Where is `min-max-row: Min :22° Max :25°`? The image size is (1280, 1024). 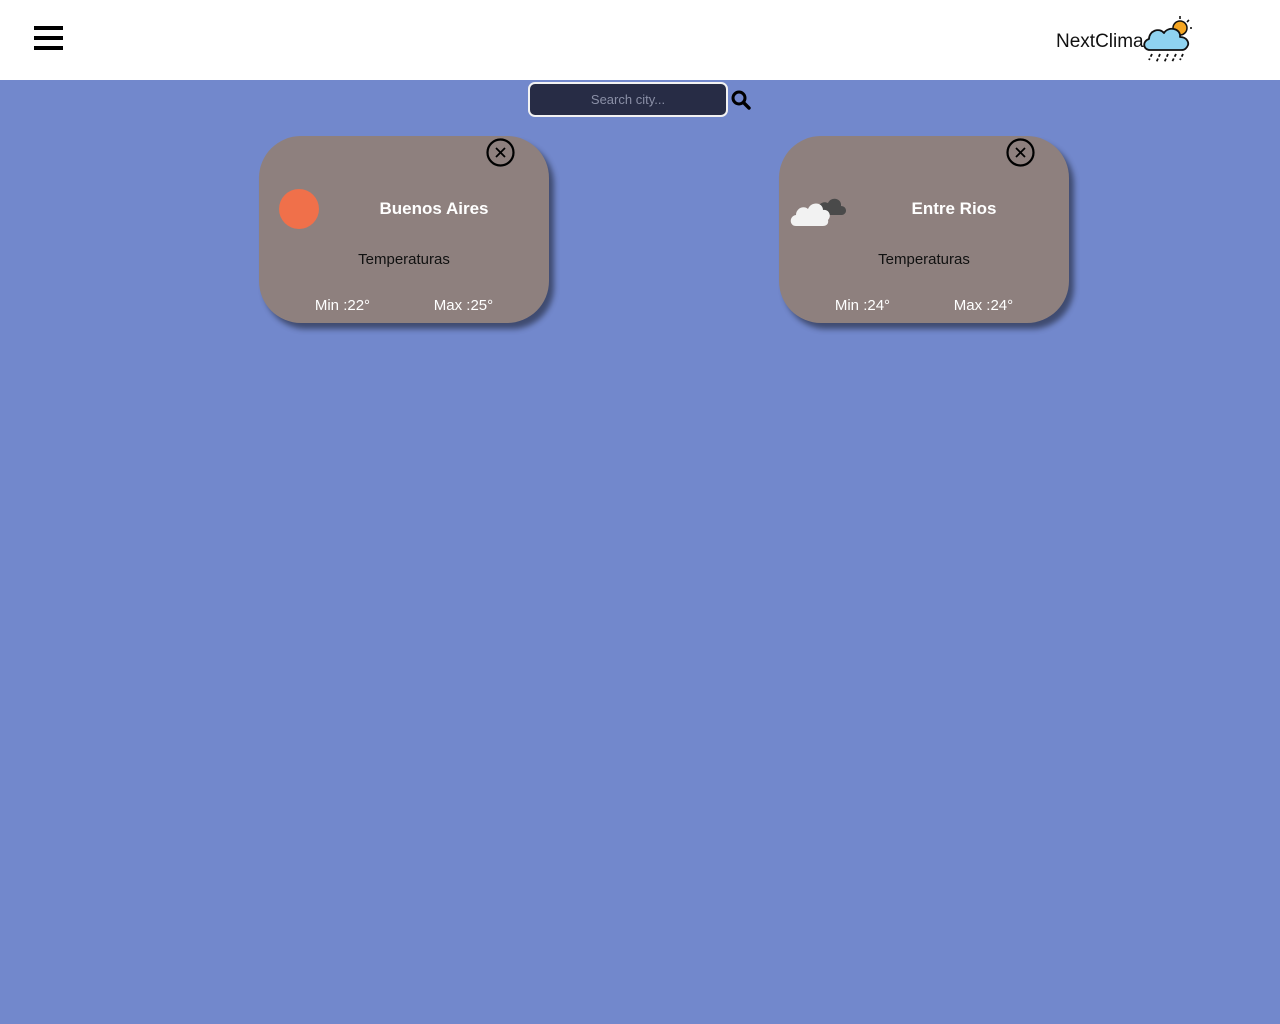
min-max-row: Min :22° Max :25° is located at coordinates (404, 305).